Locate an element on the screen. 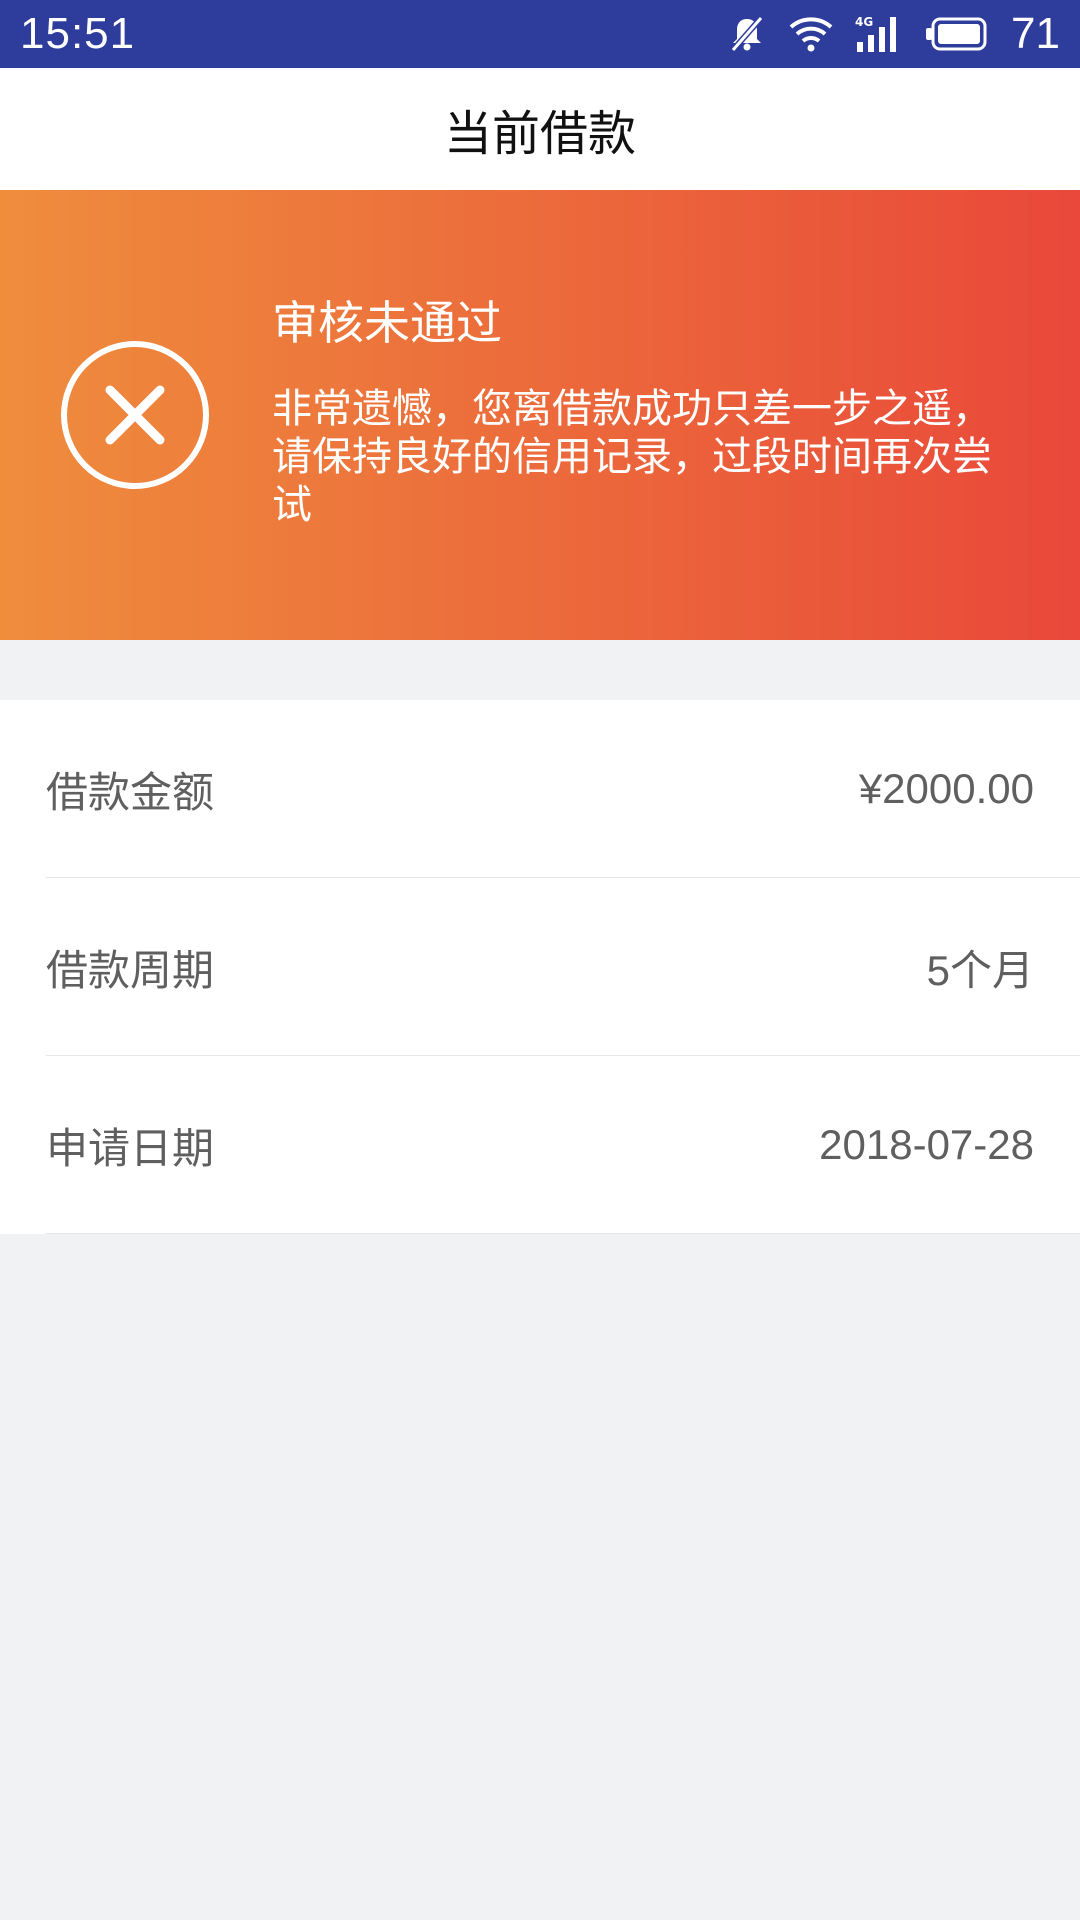 This screenshot has height=1920, width=1080. loan-amount-row: 借款金额 ¥2000.00 is located at coordinates (540, 789).